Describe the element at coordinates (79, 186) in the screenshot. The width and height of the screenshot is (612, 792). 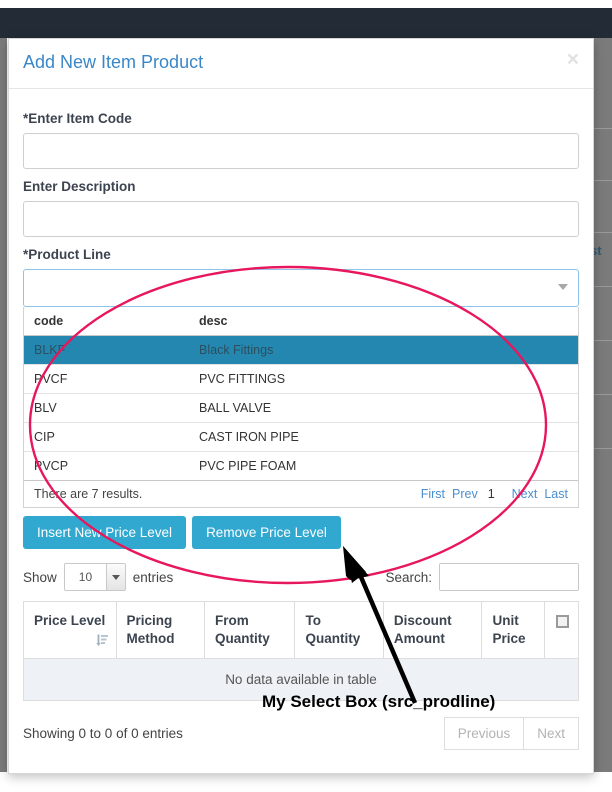
I see `description-label: Enter Description` at that location.